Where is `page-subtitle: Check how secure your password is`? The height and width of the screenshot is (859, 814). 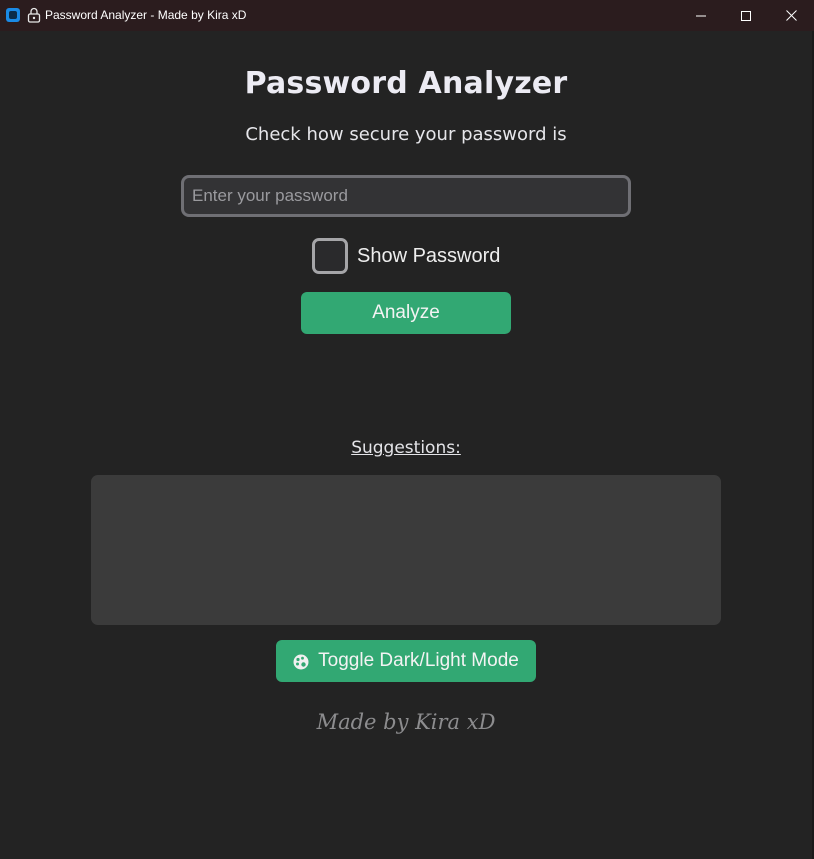 page-subtitle: Check how secure your password is is located at coordinates (406, 134).